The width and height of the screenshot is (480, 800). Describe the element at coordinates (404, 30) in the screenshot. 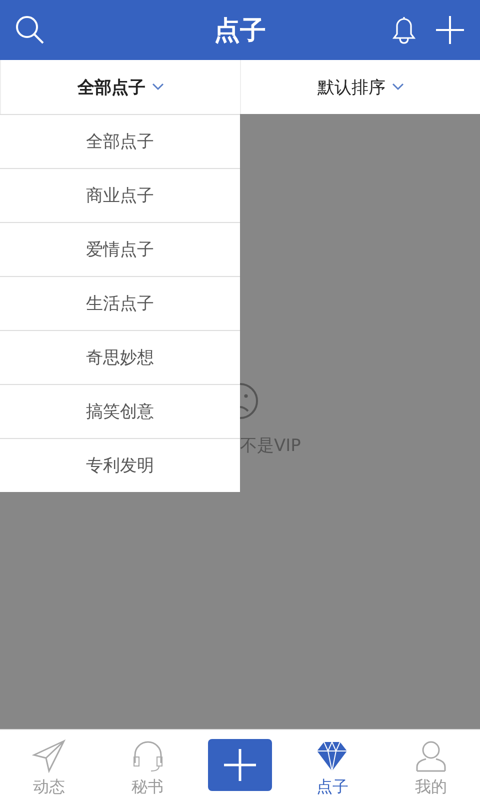

I see `bell-icon` at that location.